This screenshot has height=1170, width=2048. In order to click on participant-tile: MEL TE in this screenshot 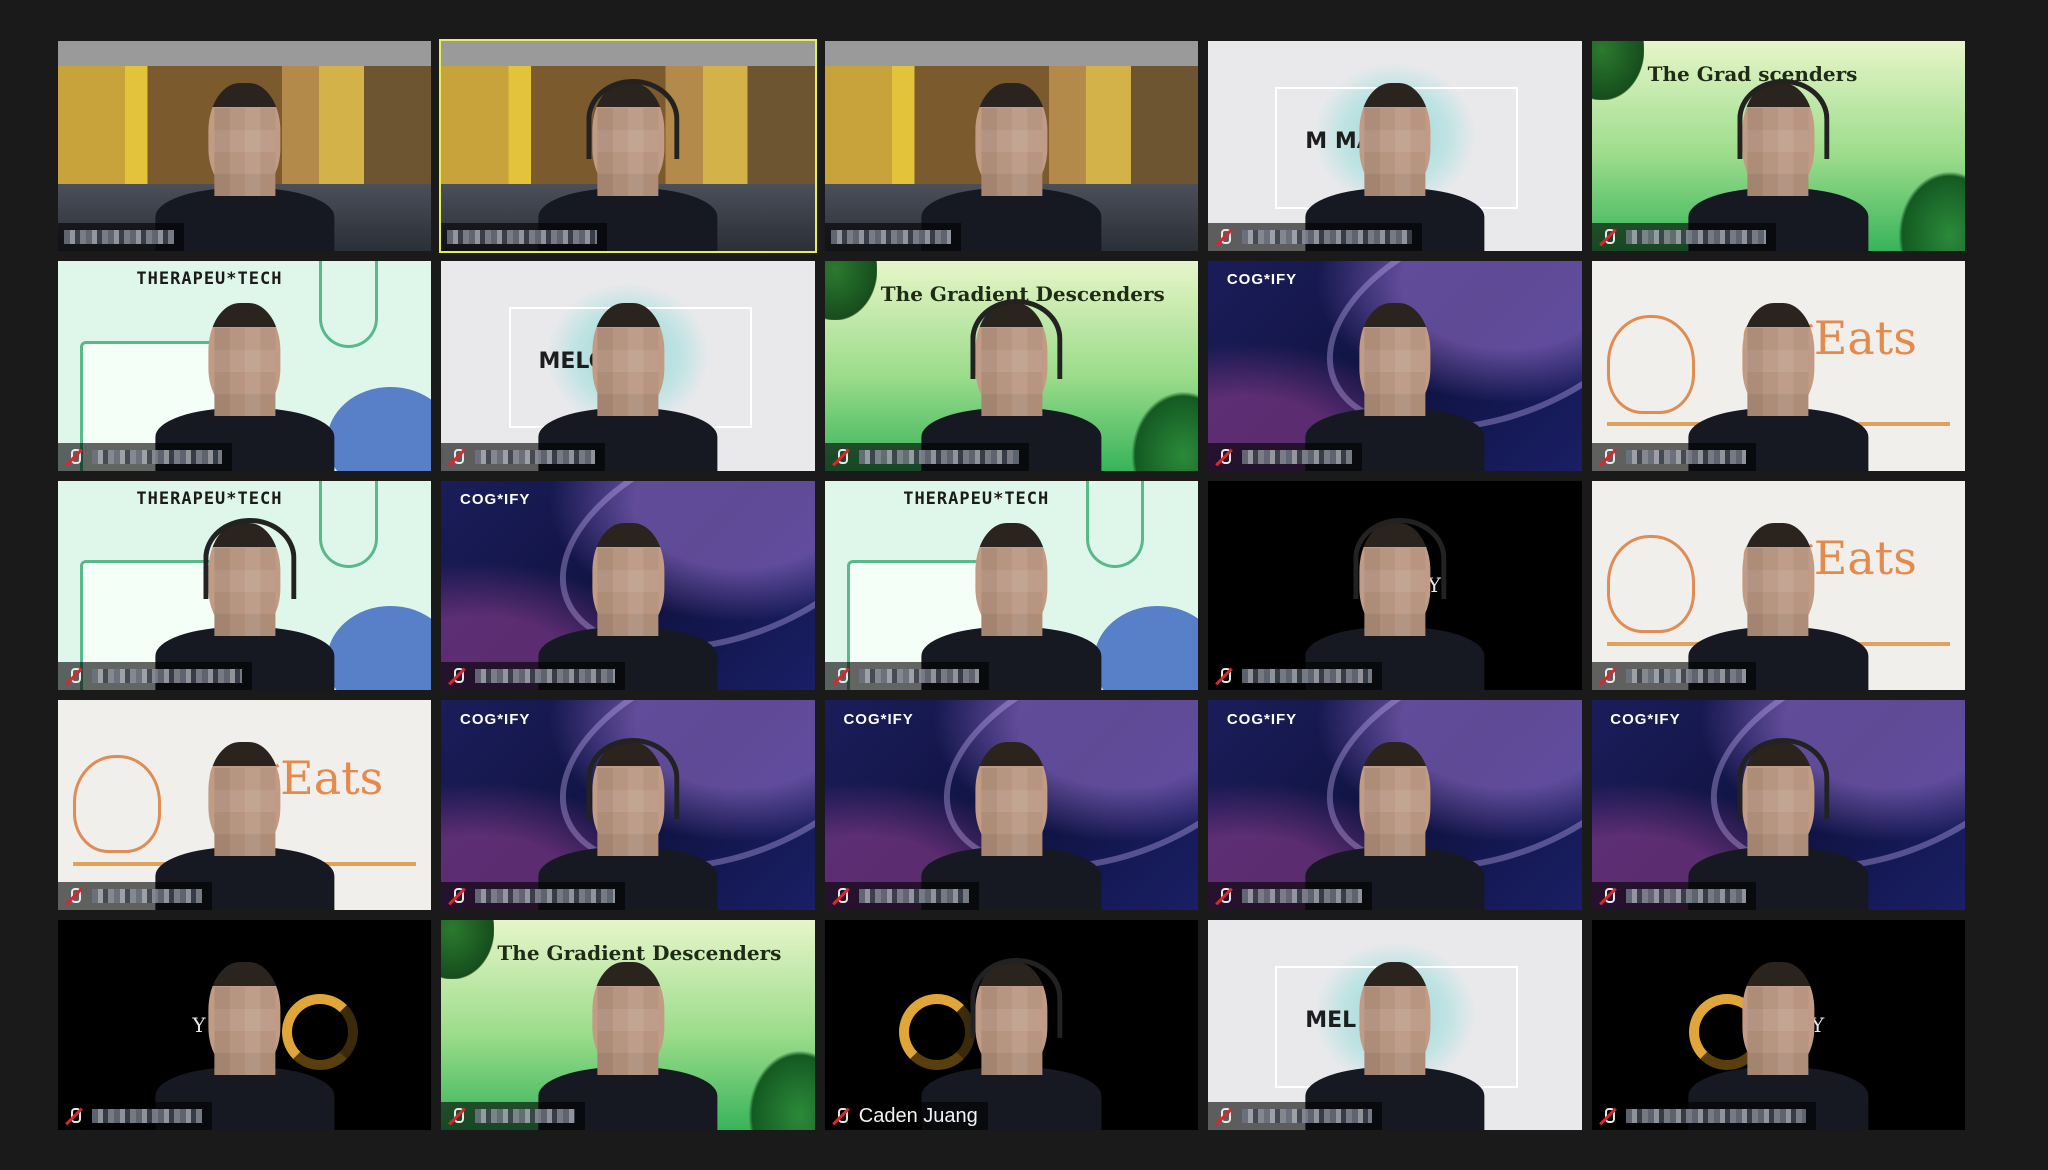, I will do `click(1395, 1025)`.